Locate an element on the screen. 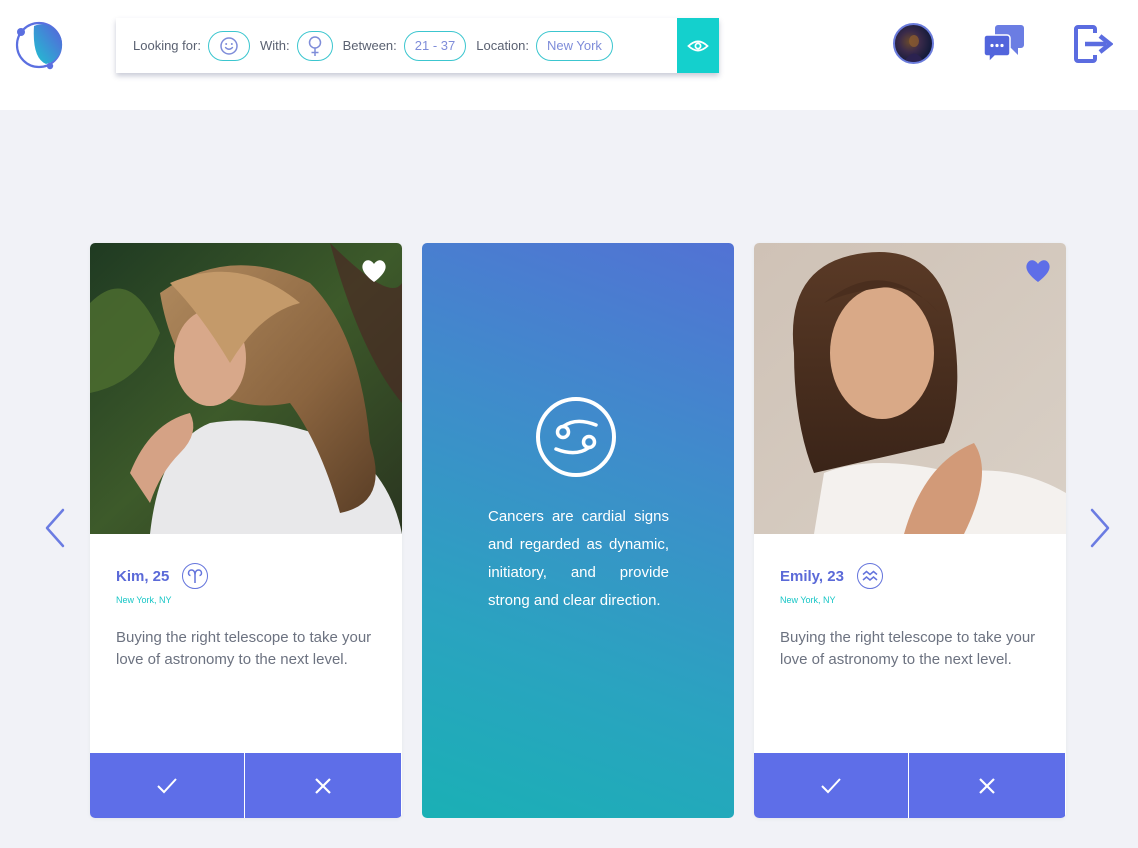  with-label: With: is located at coordinates (274, 45).